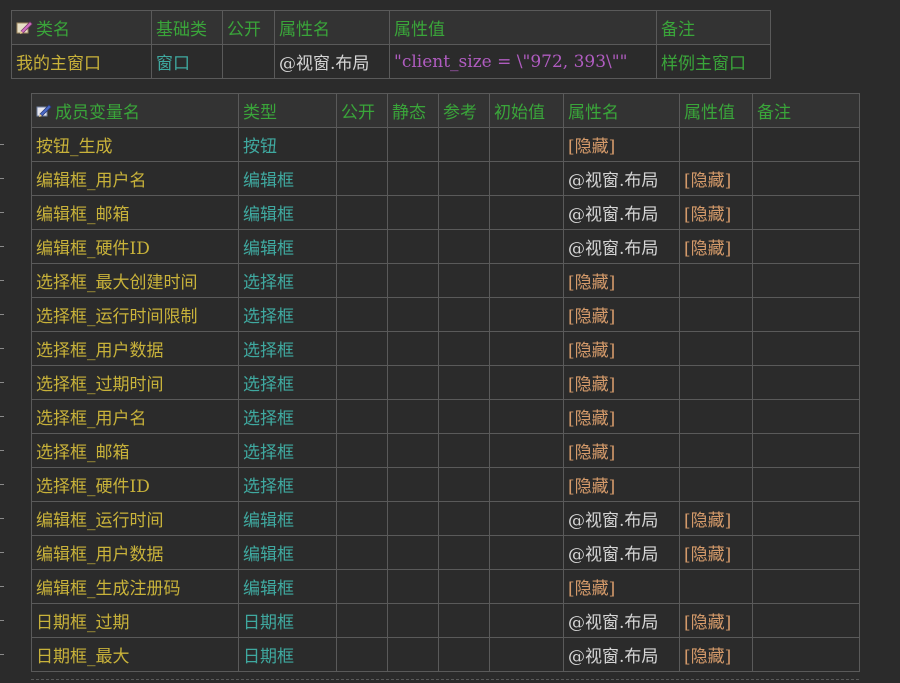  Describe the element at coordinates (526, 110) in the screenshot. I see `member-init-header: 初始值` at that location.